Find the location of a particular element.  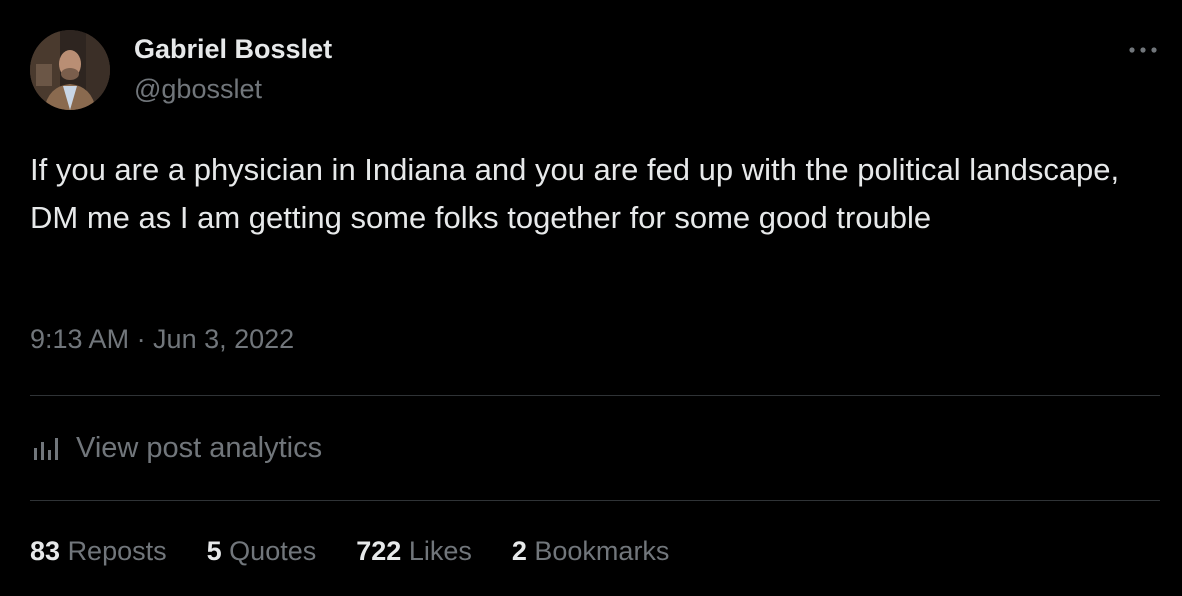

likes-count: 722 is located at coordinates (379, 551).